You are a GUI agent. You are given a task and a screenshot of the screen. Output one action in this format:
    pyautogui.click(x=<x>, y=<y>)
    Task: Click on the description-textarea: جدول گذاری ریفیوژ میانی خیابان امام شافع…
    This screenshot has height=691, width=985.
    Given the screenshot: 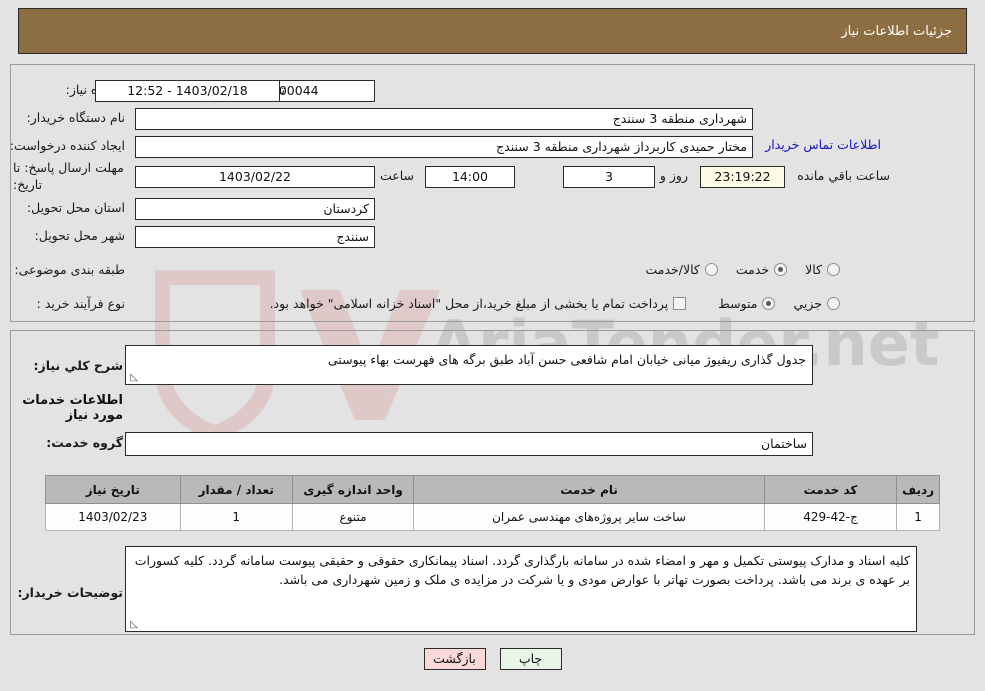 What is the action you would take?
    pyautogui.click(x=469, y=365)
    